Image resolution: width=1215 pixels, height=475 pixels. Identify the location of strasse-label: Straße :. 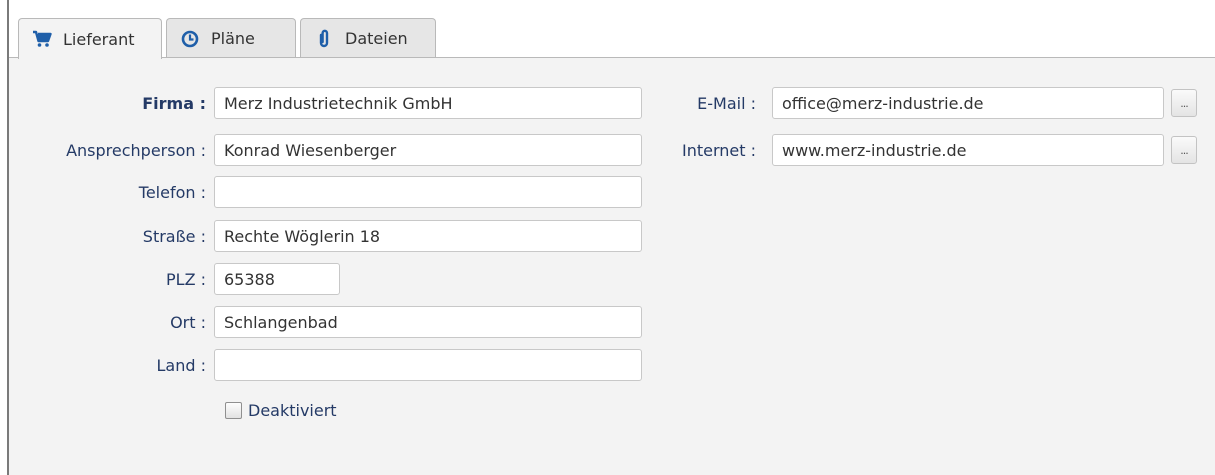
(174, 236).